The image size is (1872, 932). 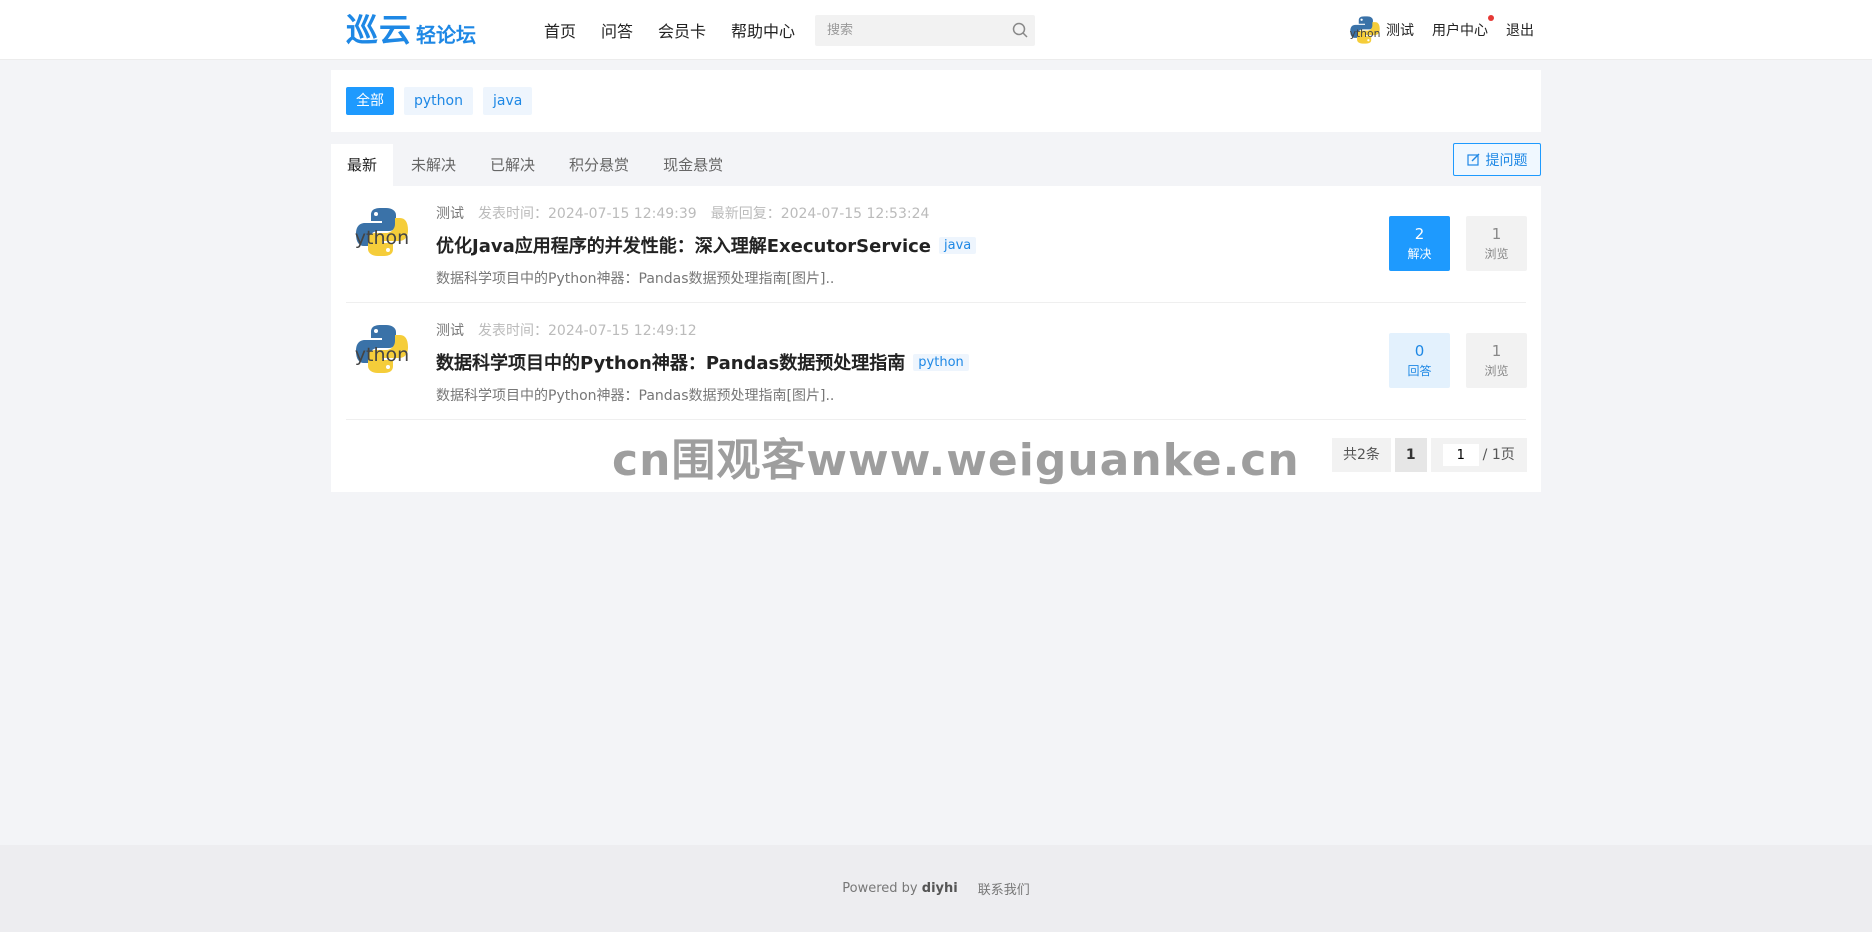 I want to click on logout-link: 退出, so click(x=1520, y=30).